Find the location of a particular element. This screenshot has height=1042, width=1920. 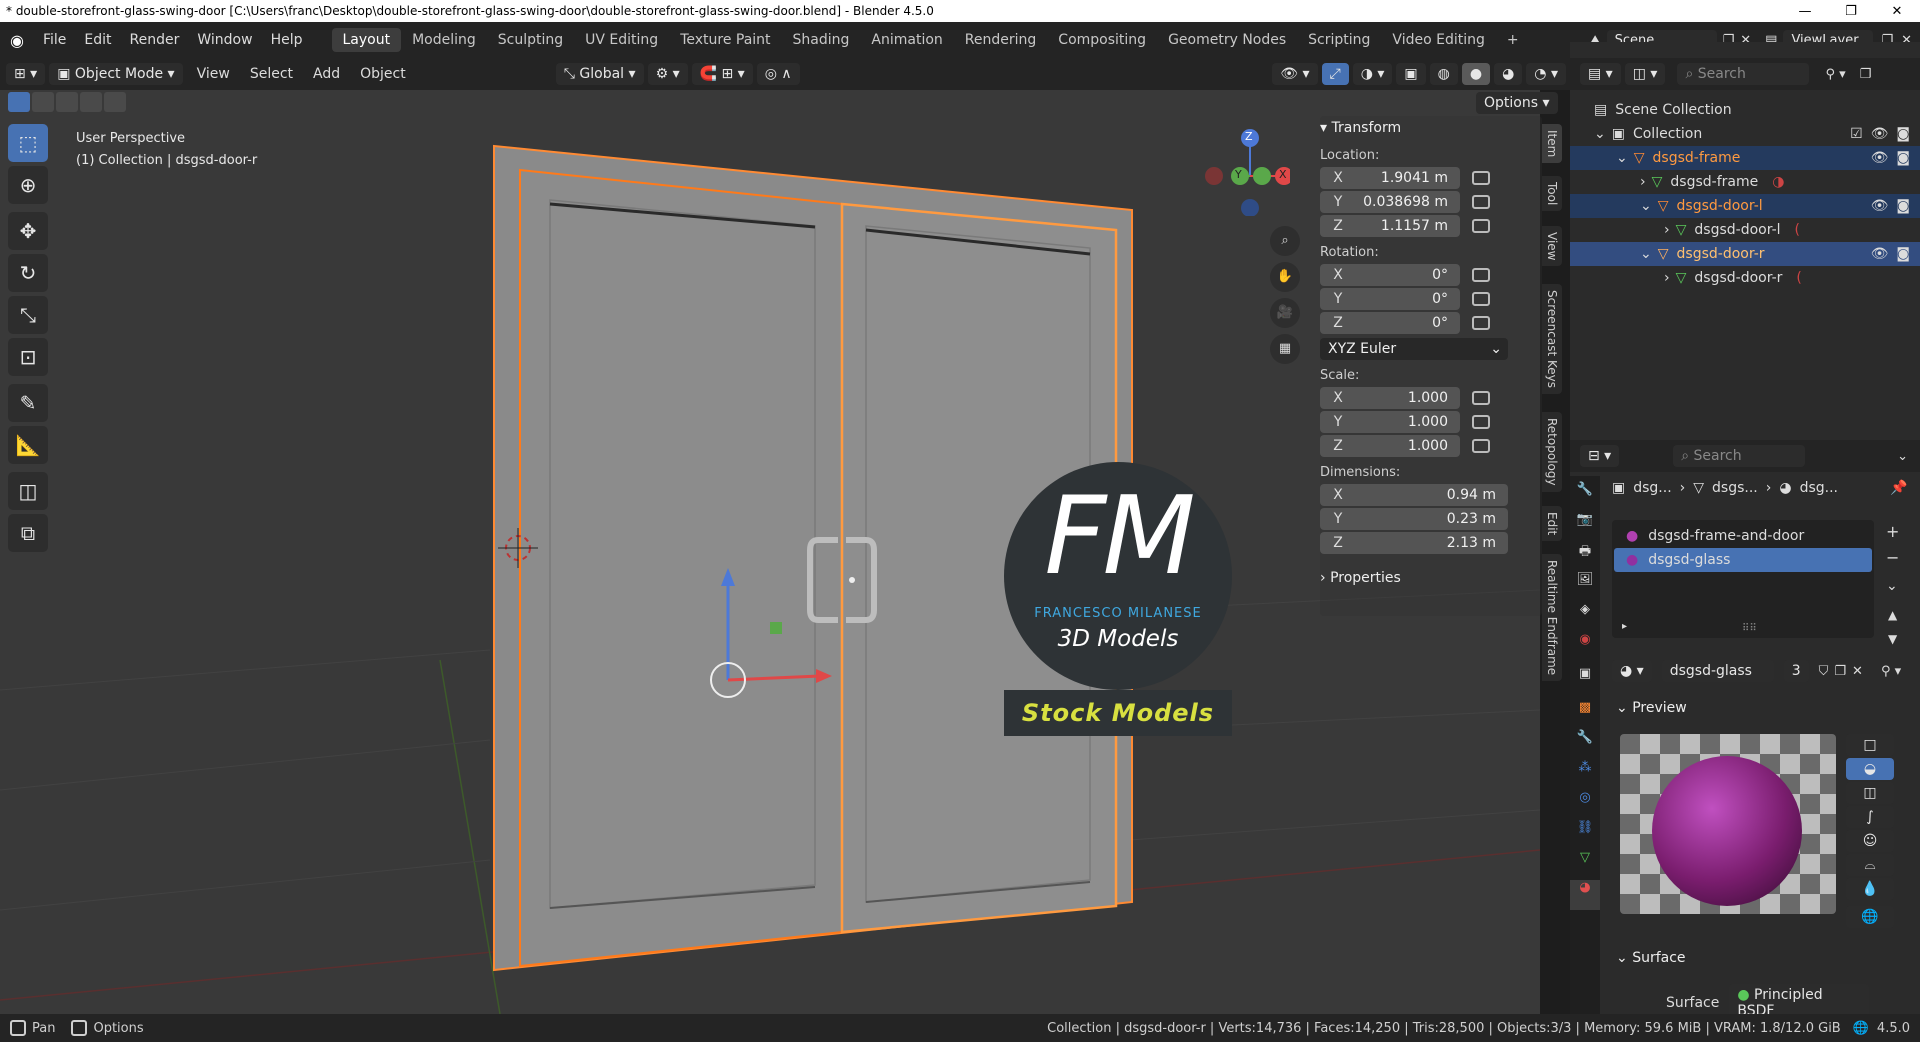

tab-shading: Shading is located at coordinates (821, 40).